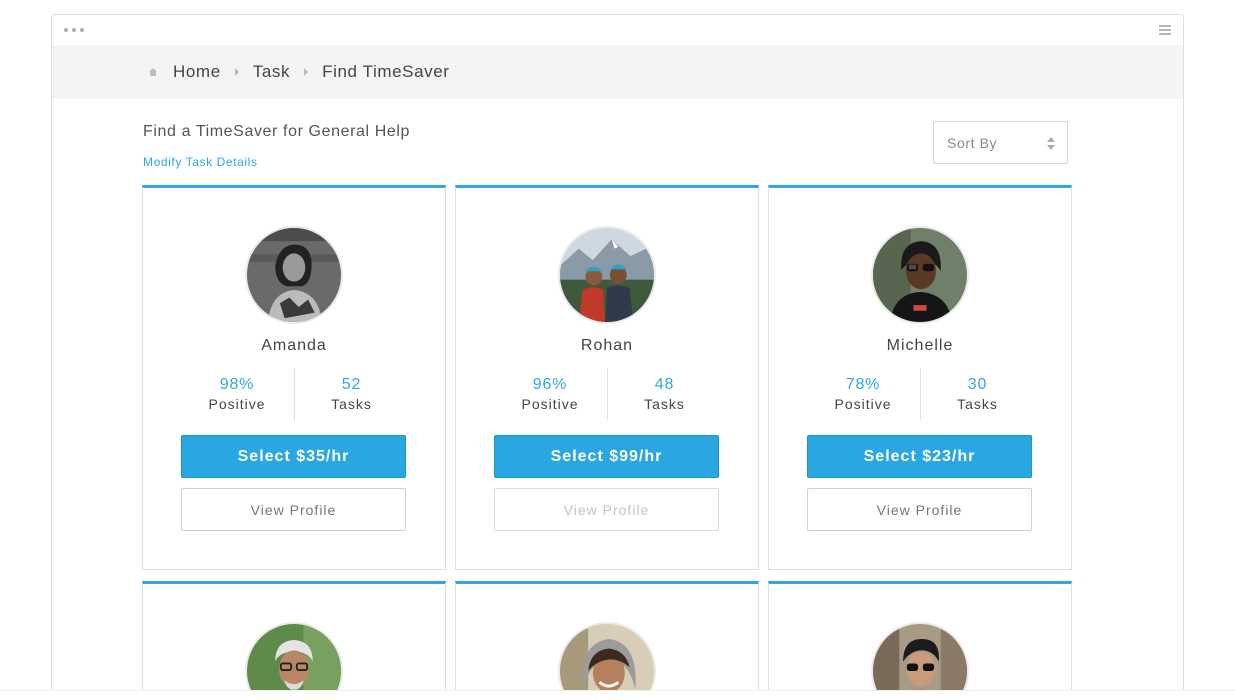 The image size is (1235, 700). Describe the element at coordinates (294, 345) in the screenshot. I see `timesaver-name: Amanda` at that location.